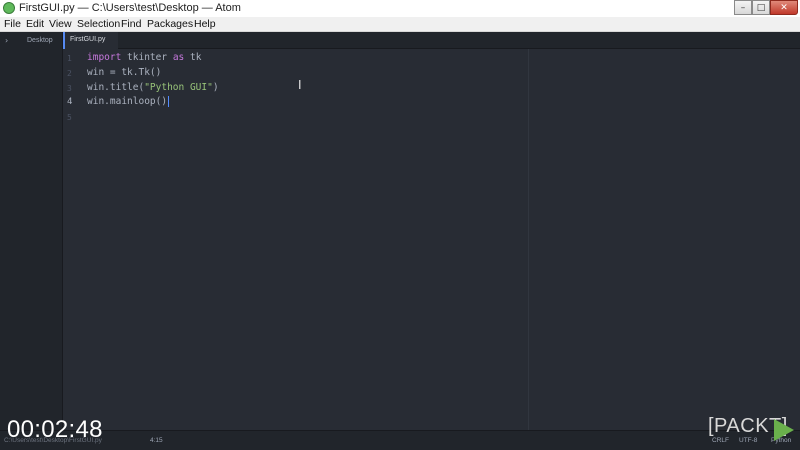 This screenshot has height=450, width=800. I want to click on tab-label: FirstGUI.py, so click(88, 39).